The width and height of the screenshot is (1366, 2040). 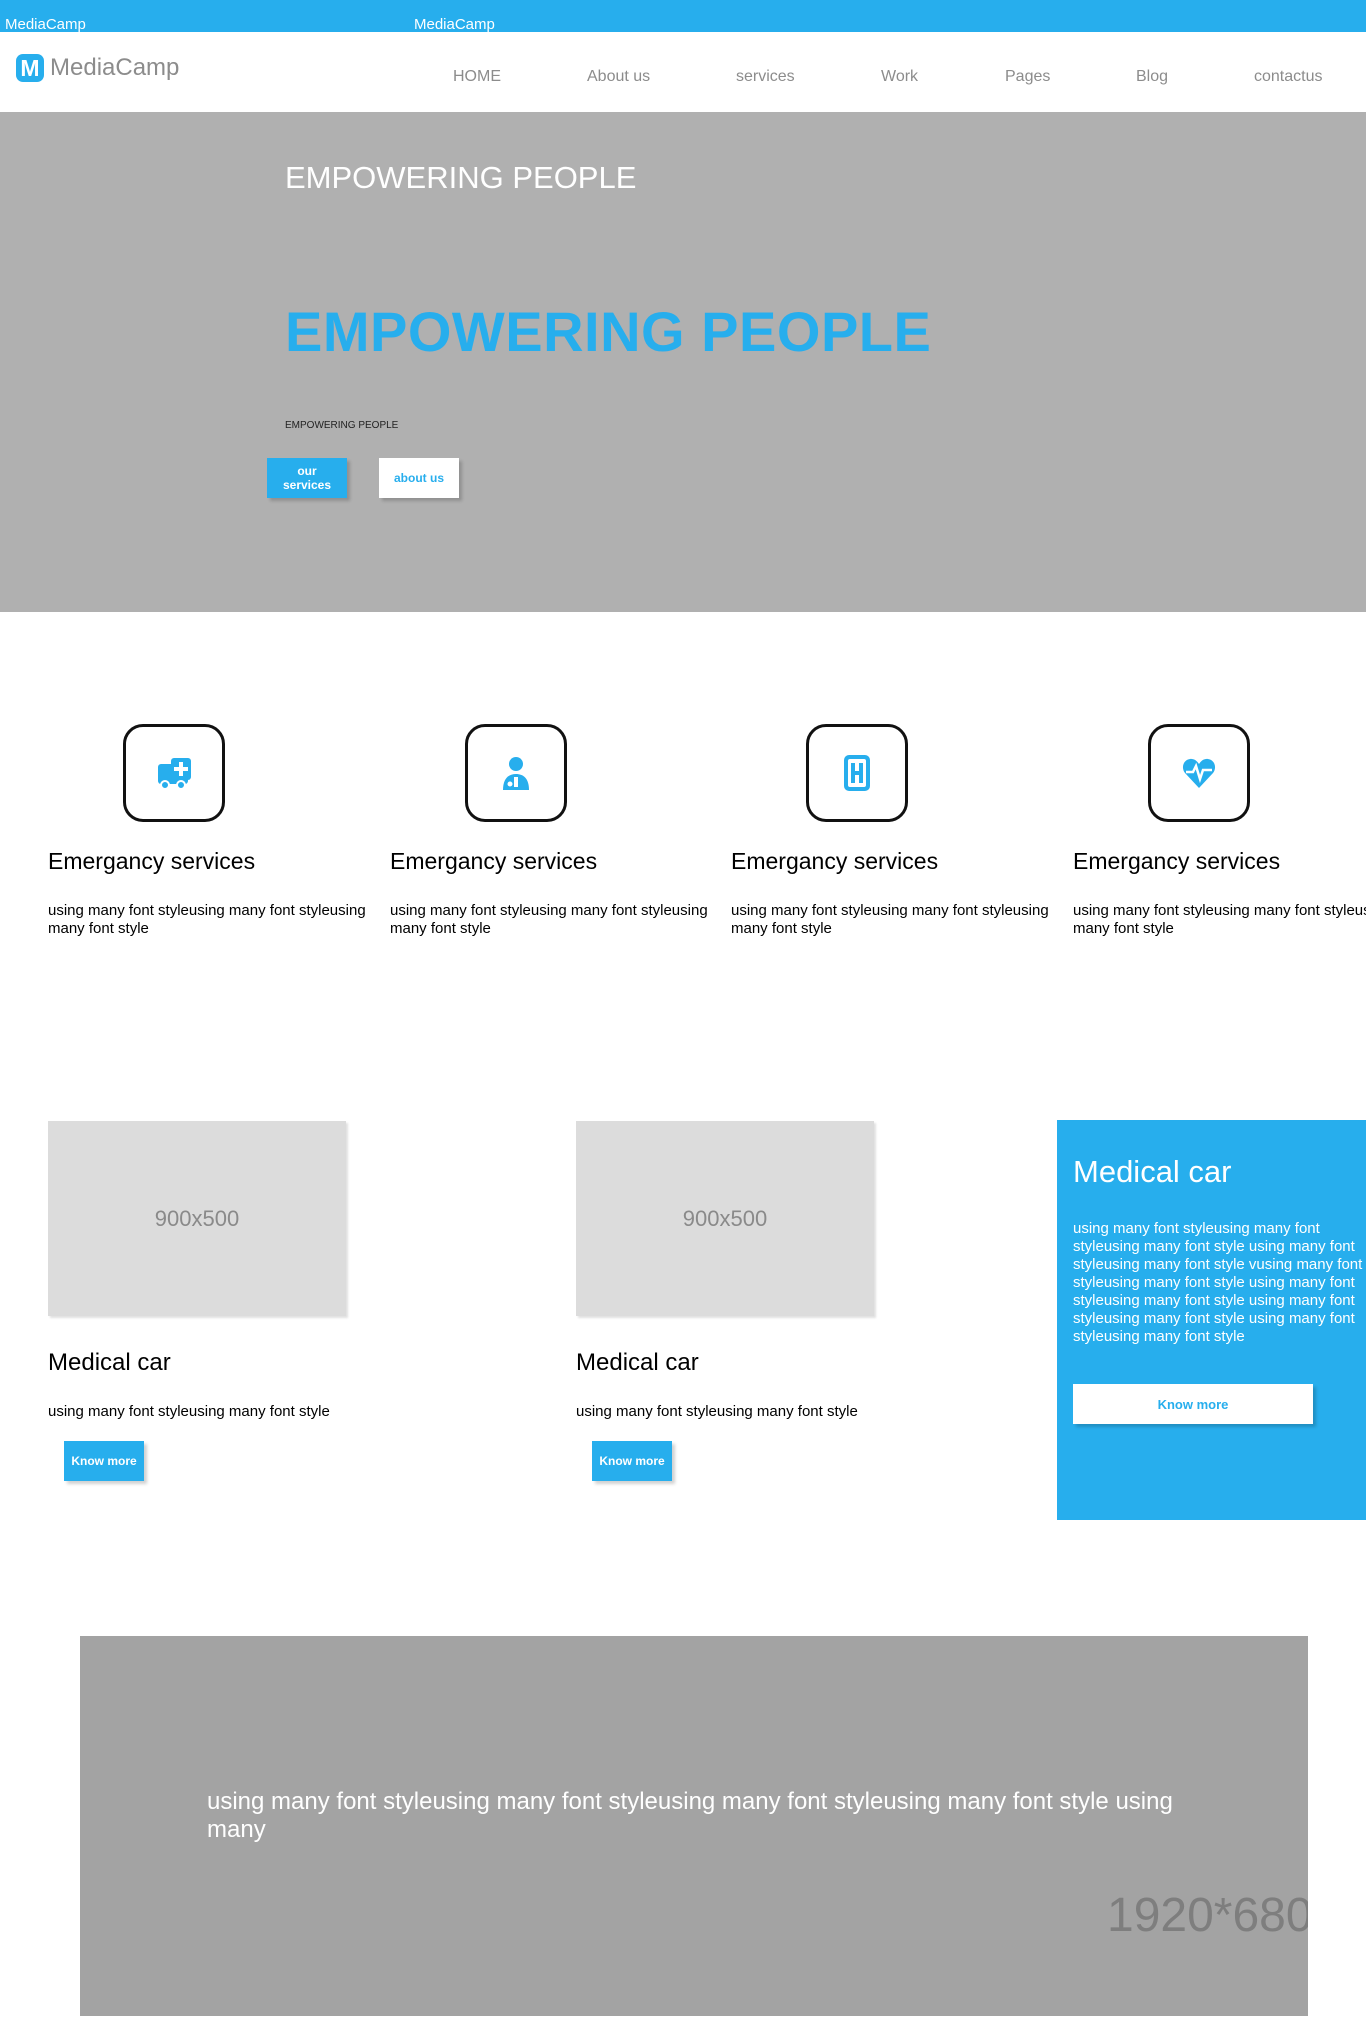 What do you see at coordinates (1152, 1171) in the screenshot?
I see `featured-title: Medical car` at bounding box center [1152, 1171].